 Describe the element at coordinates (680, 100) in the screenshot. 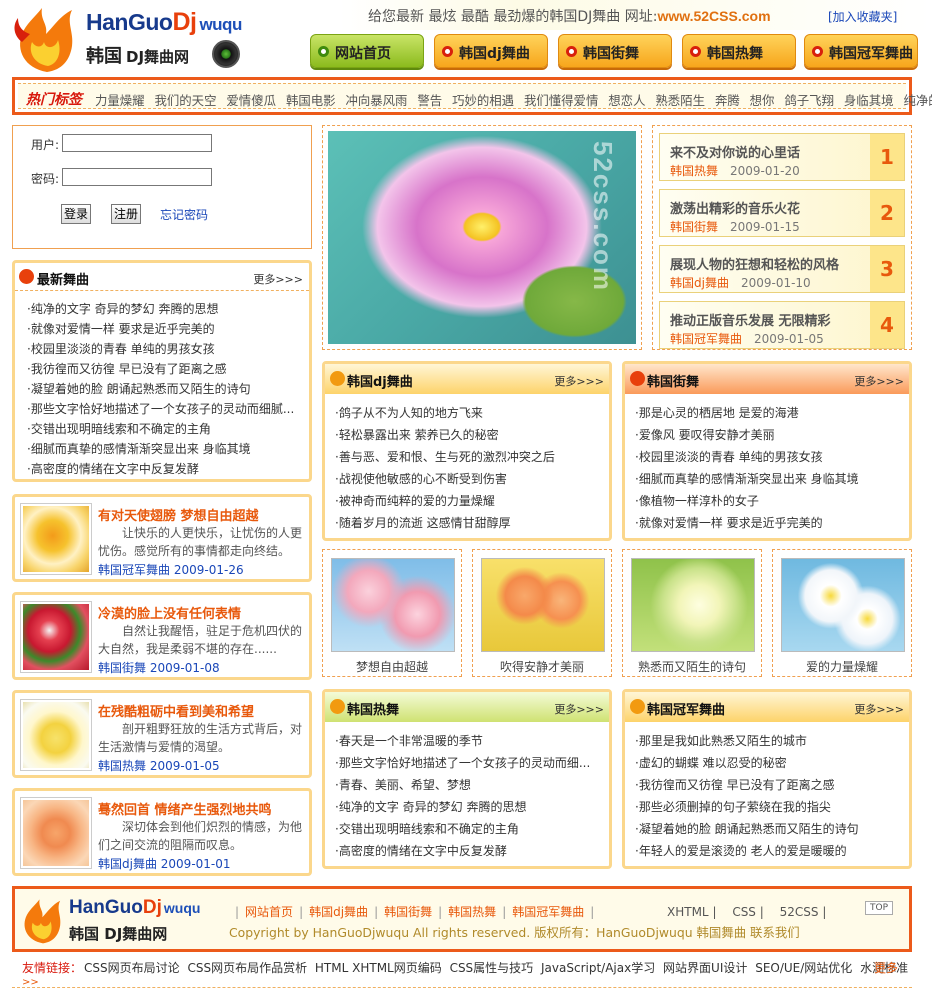

I see `hot-tag: 熟悉陌生` at that location.